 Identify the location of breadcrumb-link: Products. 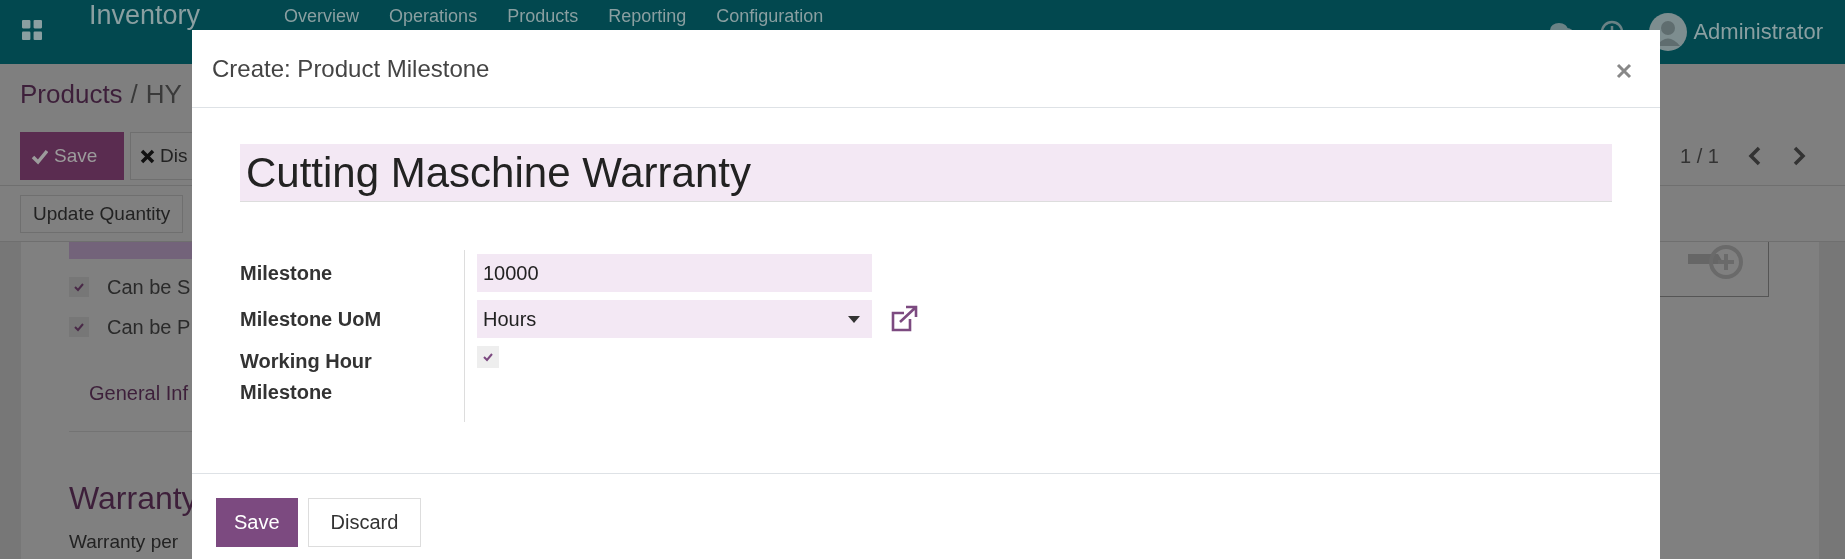
(71, 94).